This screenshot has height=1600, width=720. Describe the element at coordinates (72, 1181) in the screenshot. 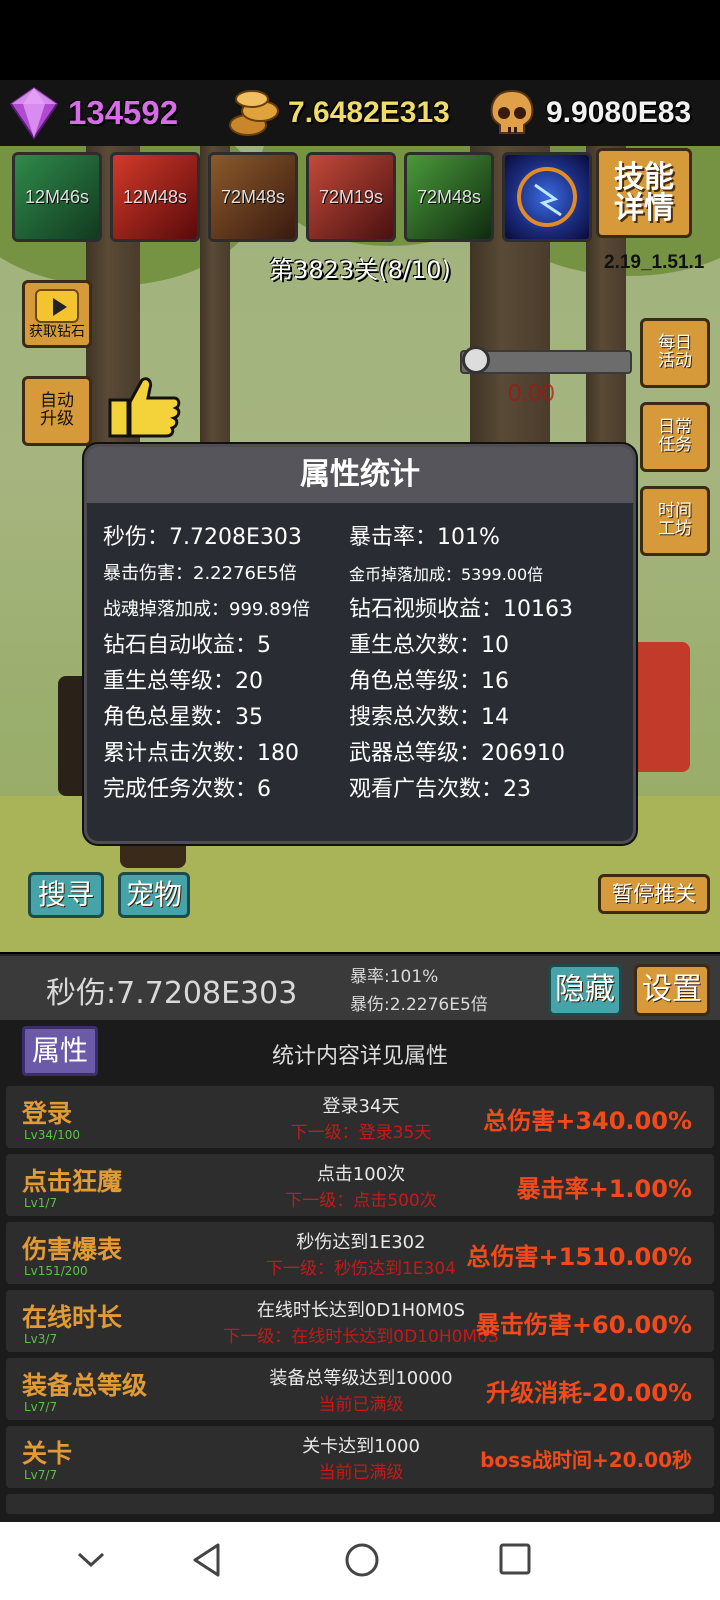

I see `row-title: 点击狂魔` at that location.